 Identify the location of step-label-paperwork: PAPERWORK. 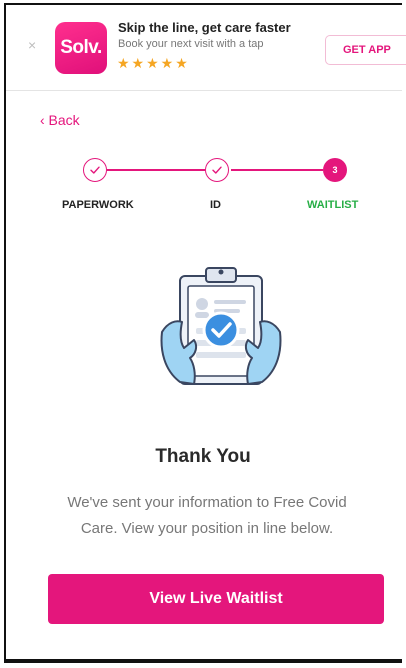
(98, 205).